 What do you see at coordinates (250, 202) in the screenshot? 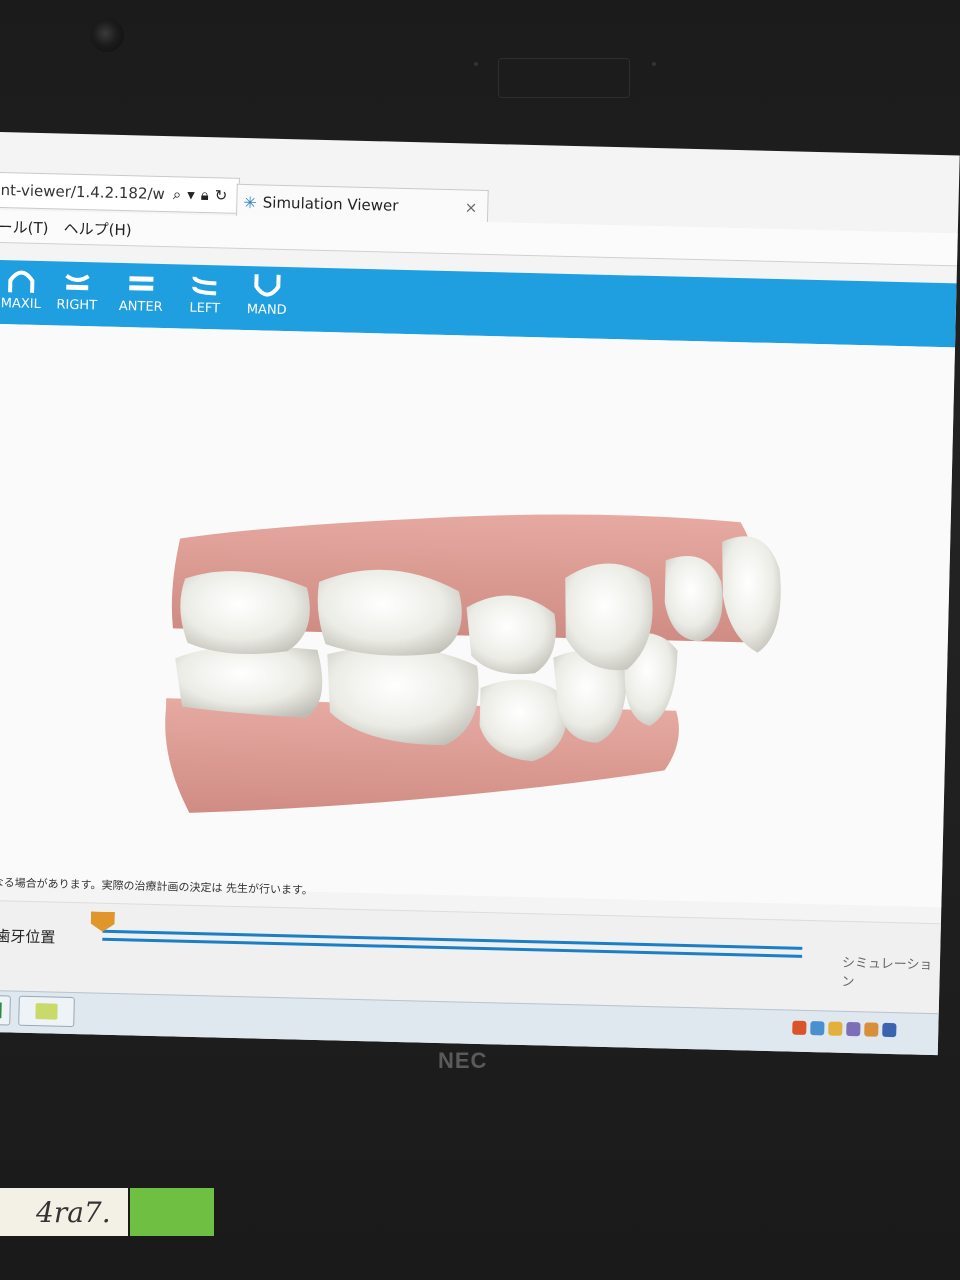
I see `site-icon: ✳` at bounding box center [250, 202].